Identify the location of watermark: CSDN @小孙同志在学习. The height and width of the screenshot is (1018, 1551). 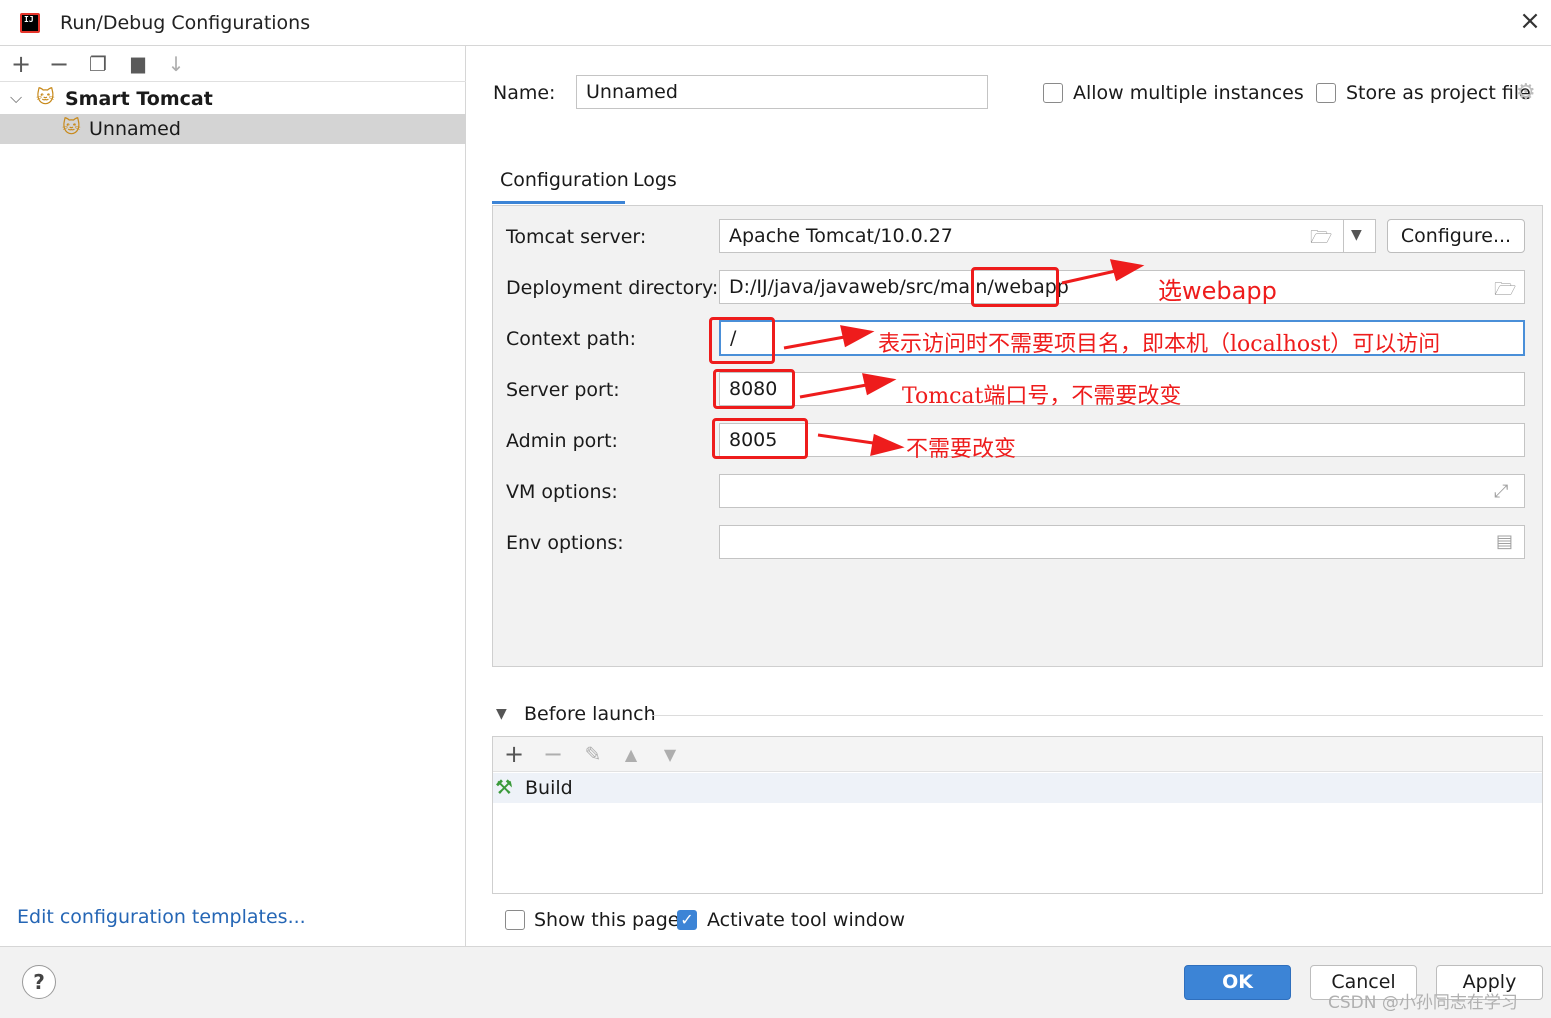
(1423, 1003).